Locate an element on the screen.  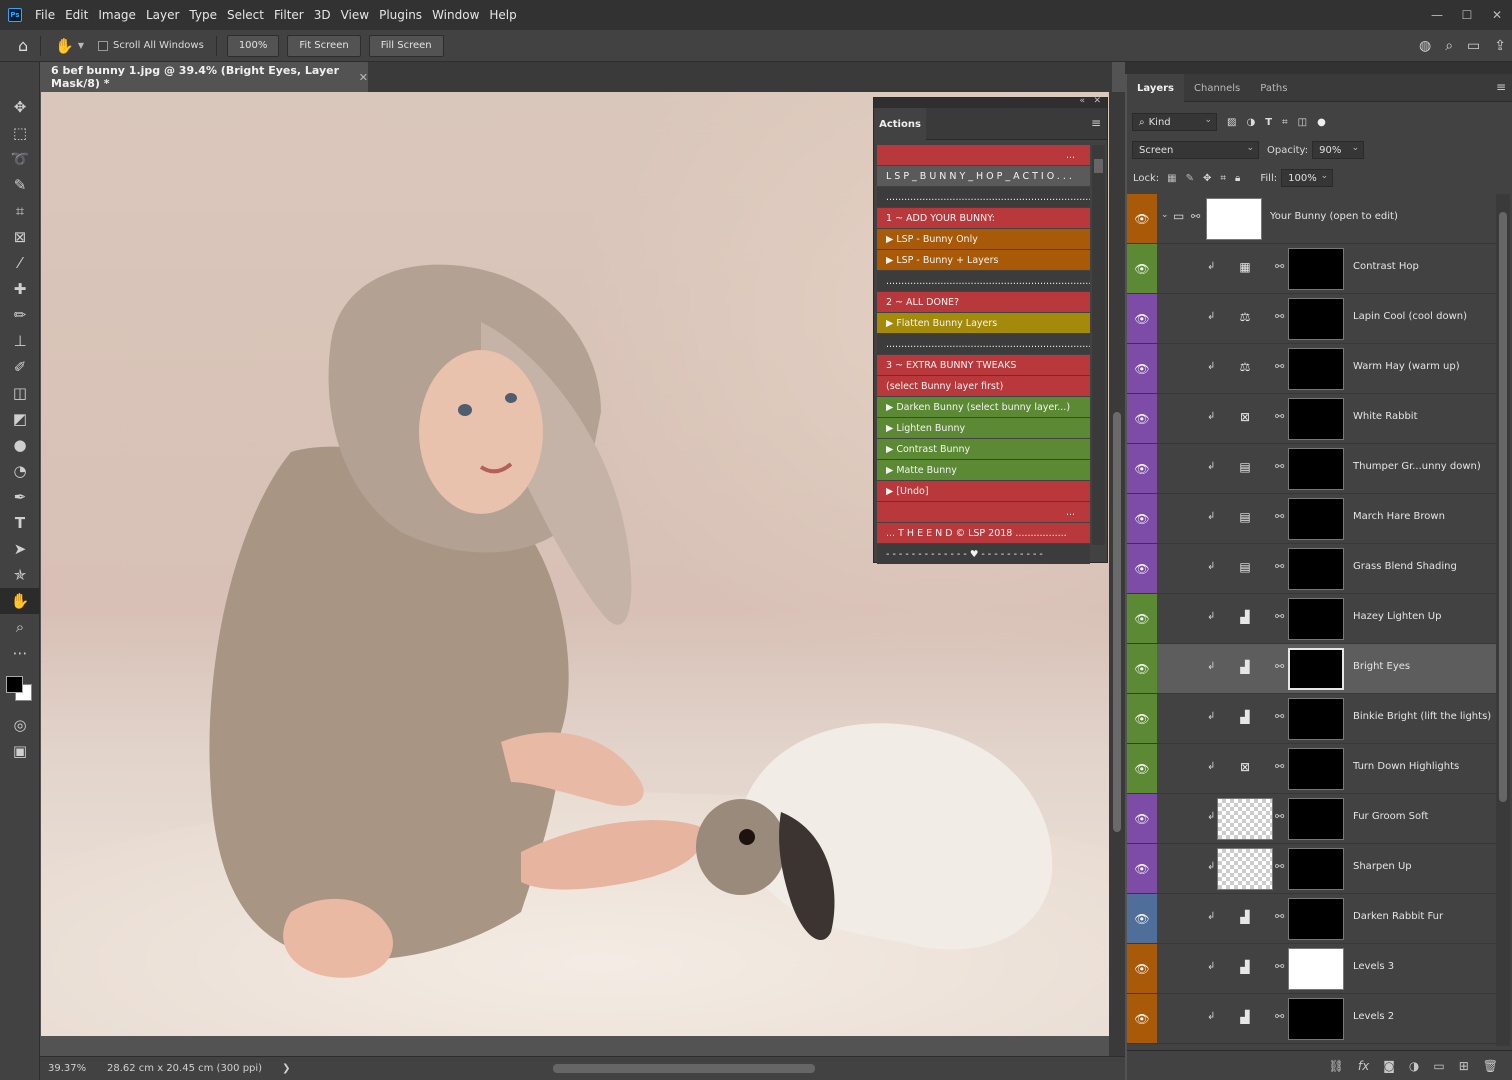
adjustment-type-icon: ⚖ is located at coordinates (1245, 367).